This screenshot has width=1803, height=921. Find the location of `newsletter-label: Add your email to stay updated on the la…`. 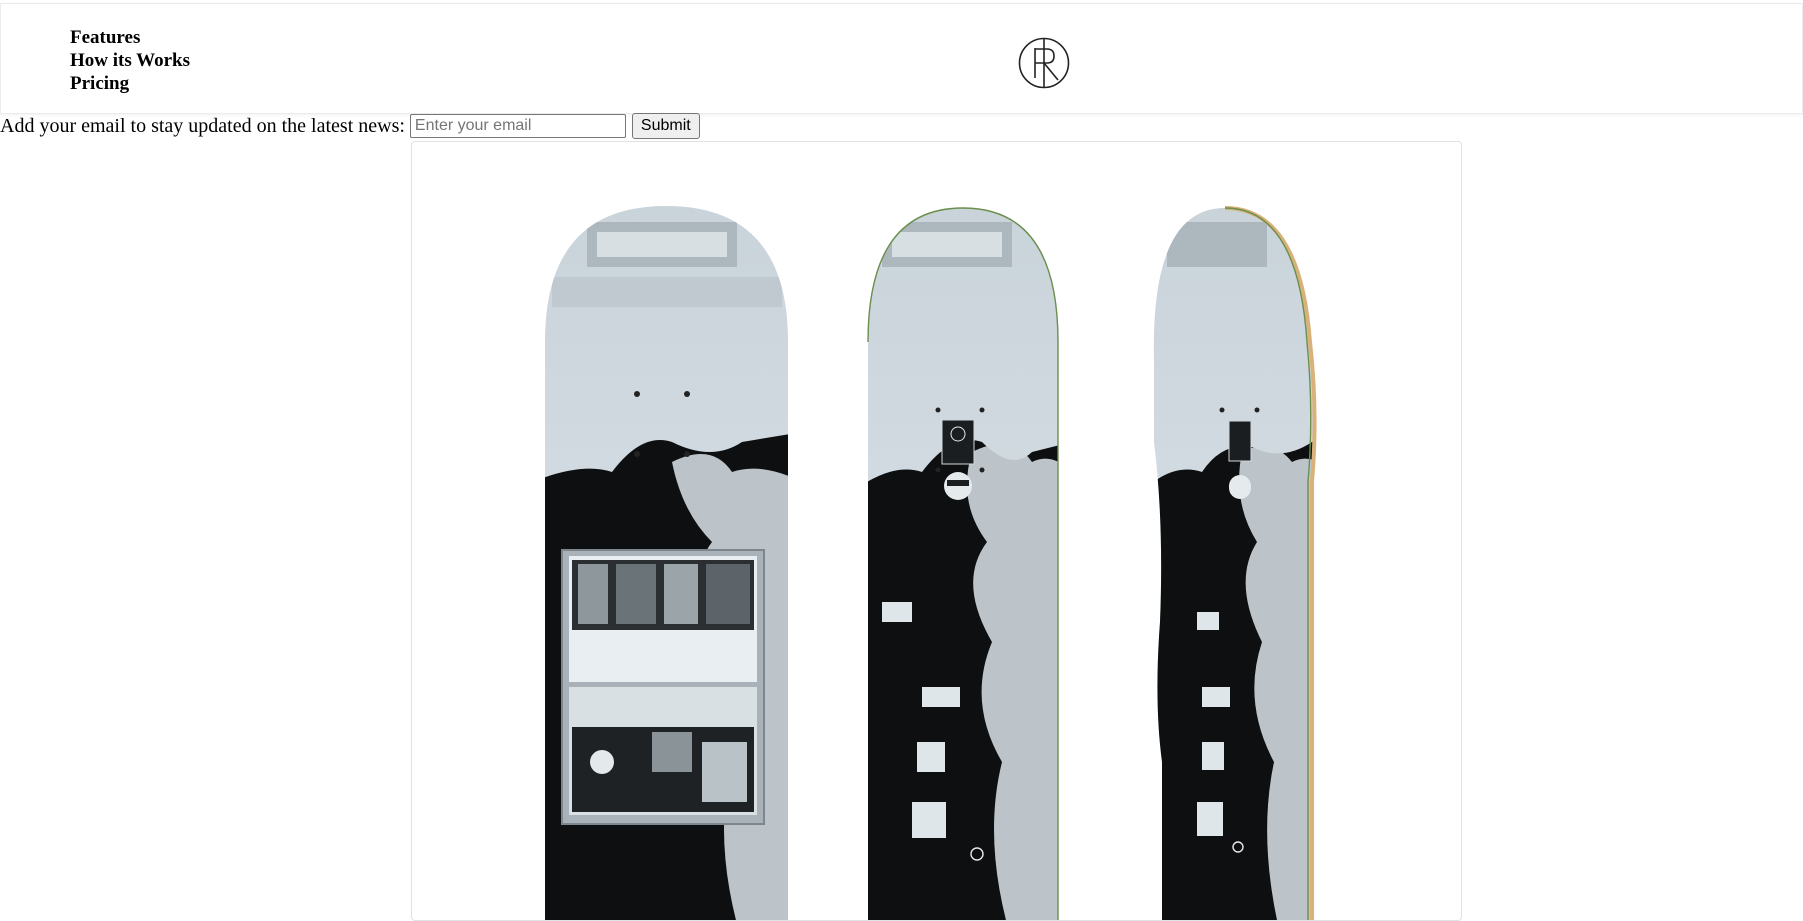

newsletter-label: Add your email to stay updated on the la… is located at coordinates (202, 125).